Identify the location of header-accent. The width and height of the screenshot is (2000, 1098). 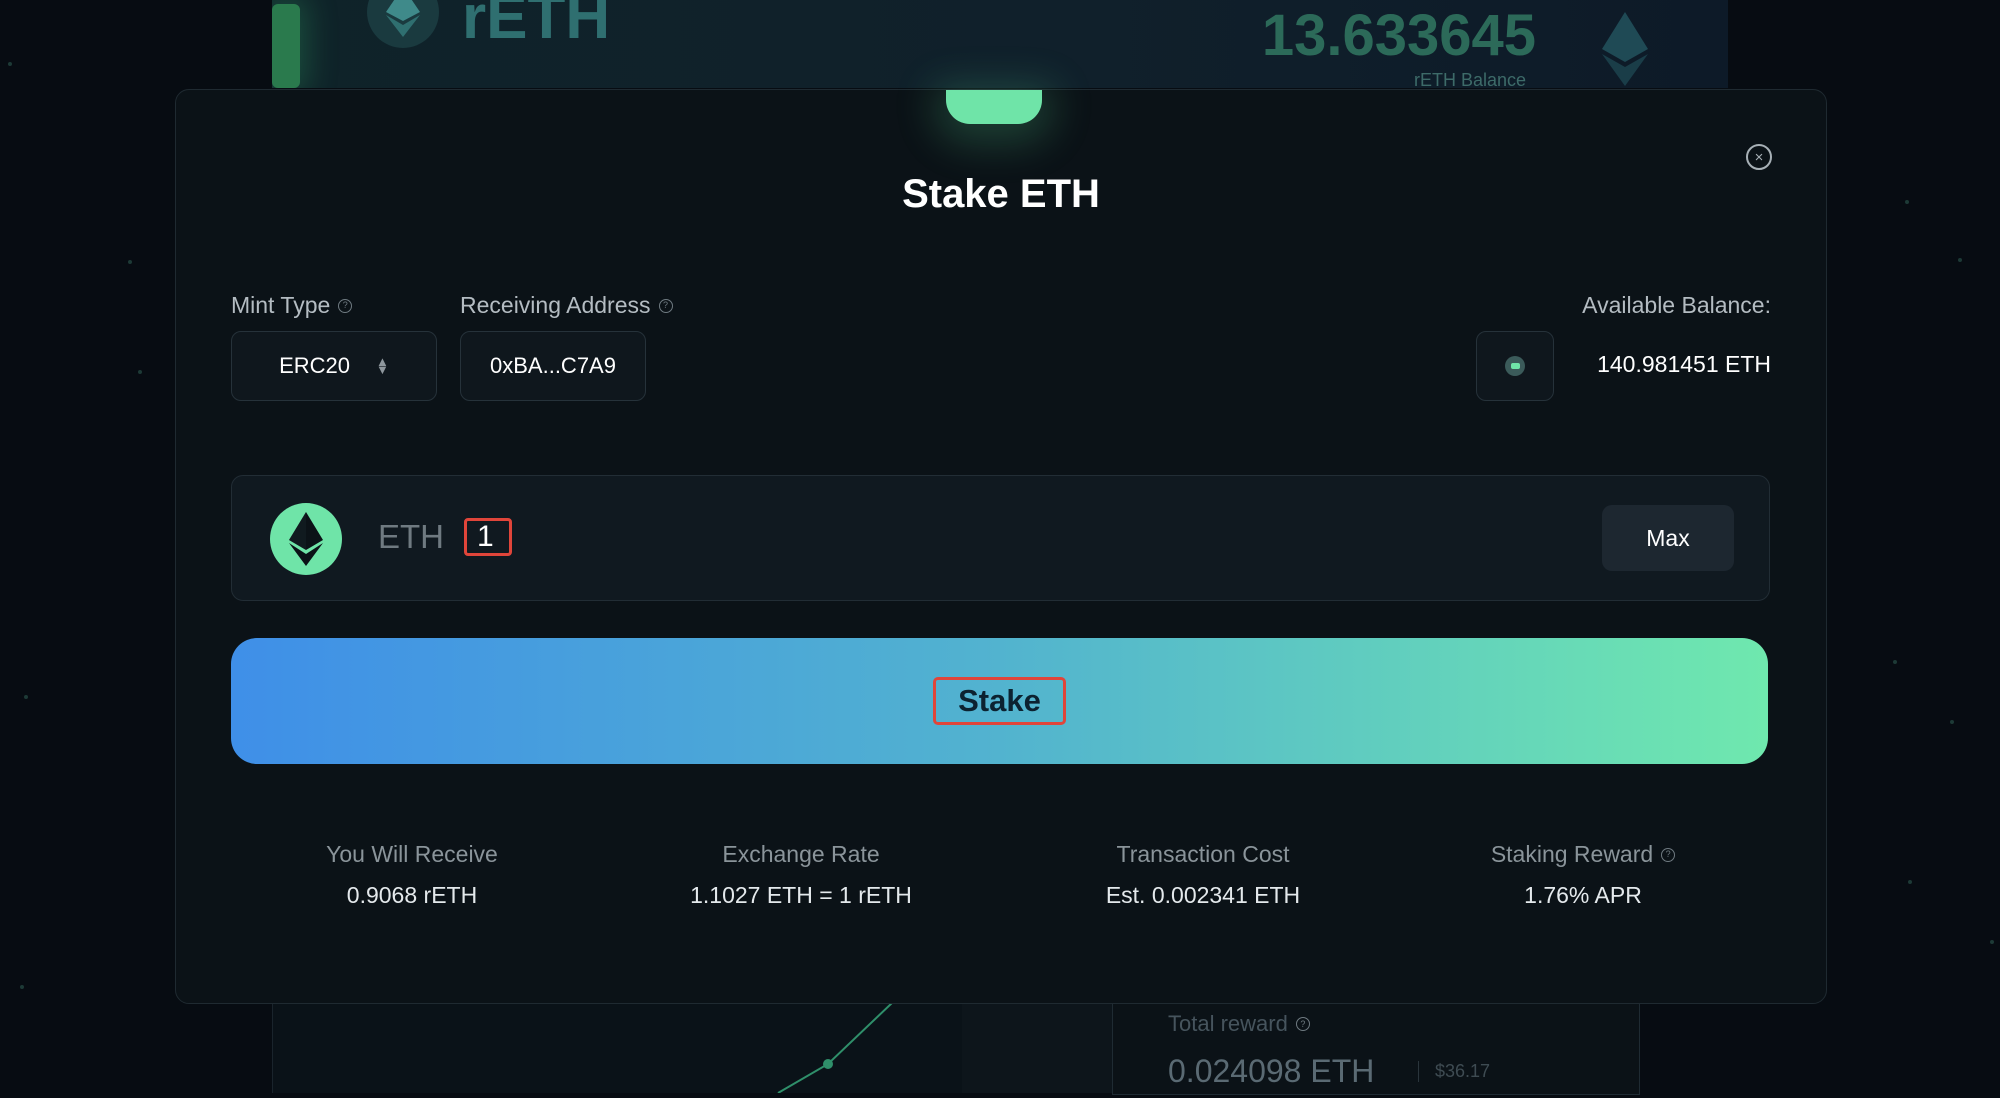
(286, 46).